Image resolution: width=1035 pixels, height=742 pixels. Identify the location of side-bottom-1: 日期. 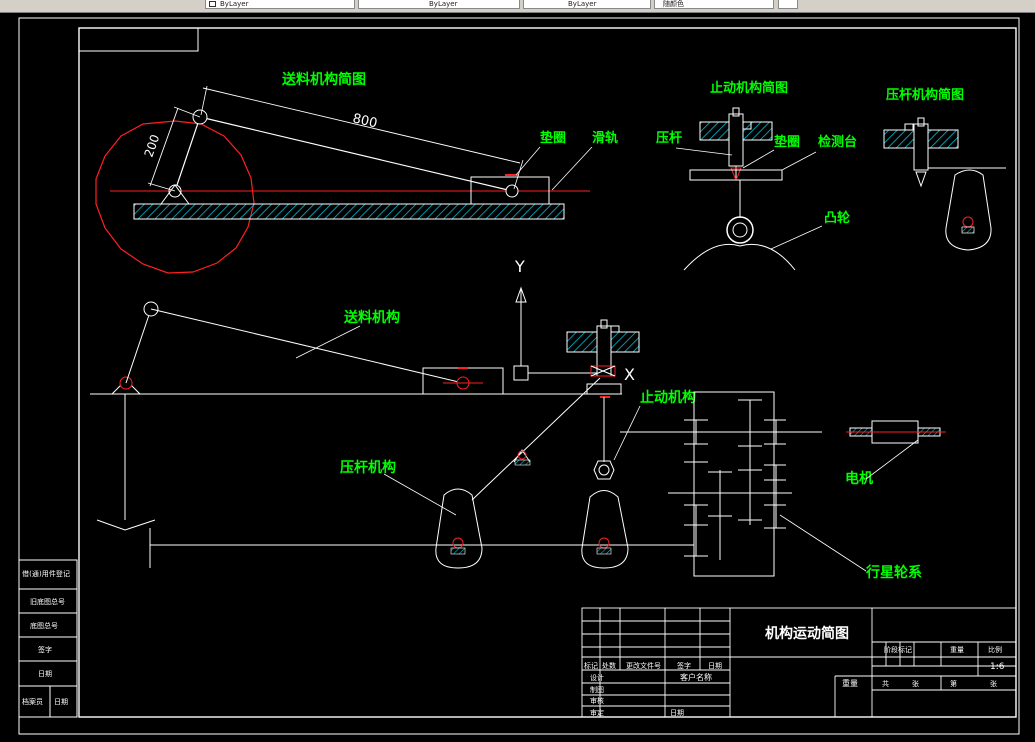
(61, 702).